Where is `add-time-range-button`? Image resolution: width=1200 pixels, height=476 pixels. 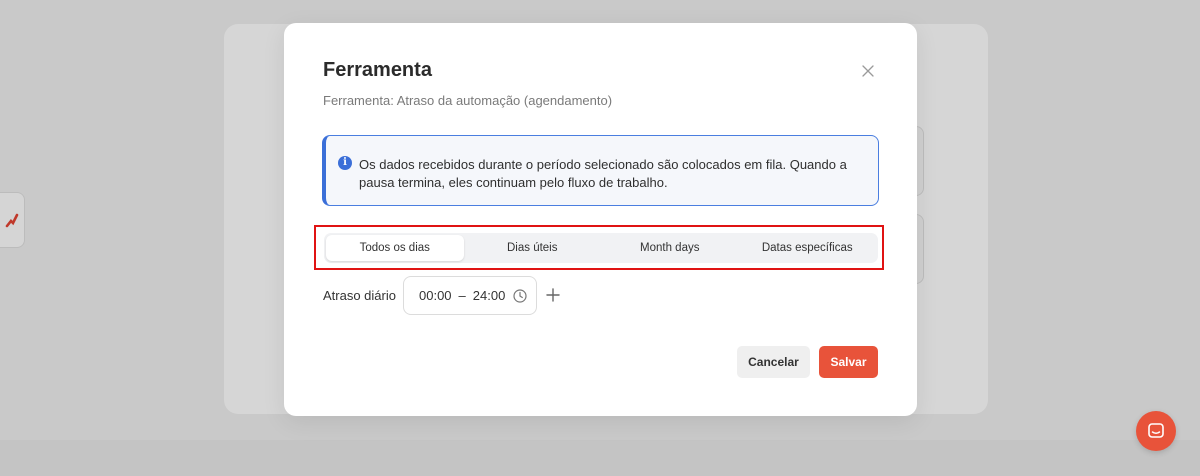
add-time-range-button is located at coordinates (553, 295).